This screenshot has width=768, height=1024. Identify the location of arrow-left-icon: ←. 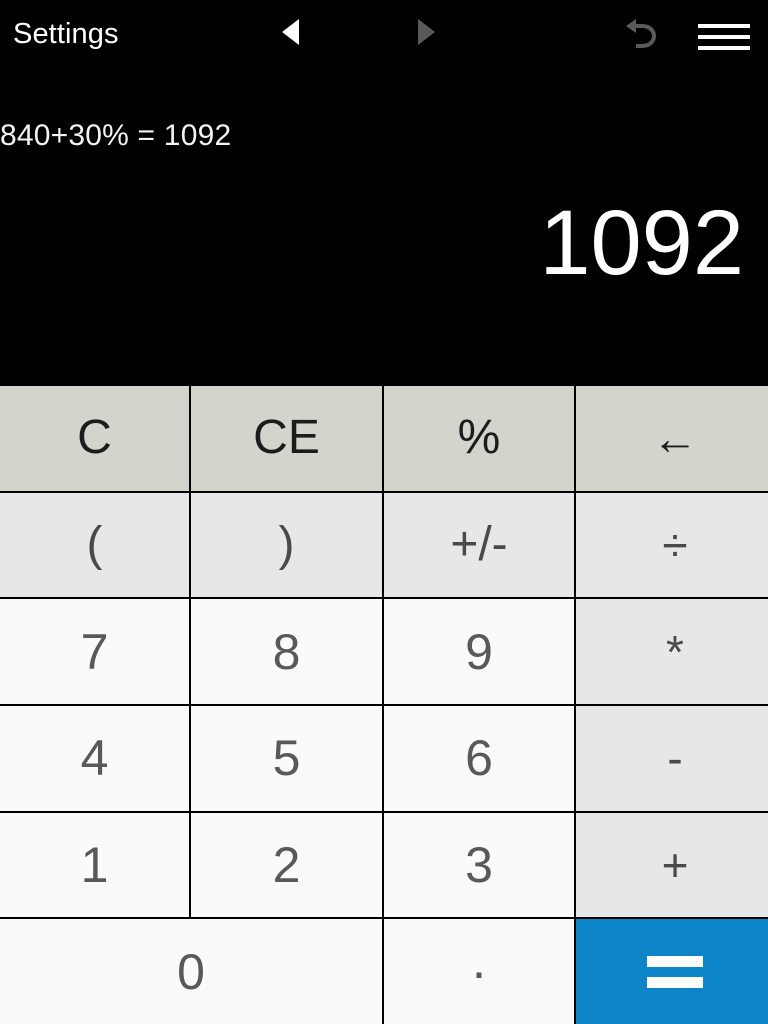
(675, 438).